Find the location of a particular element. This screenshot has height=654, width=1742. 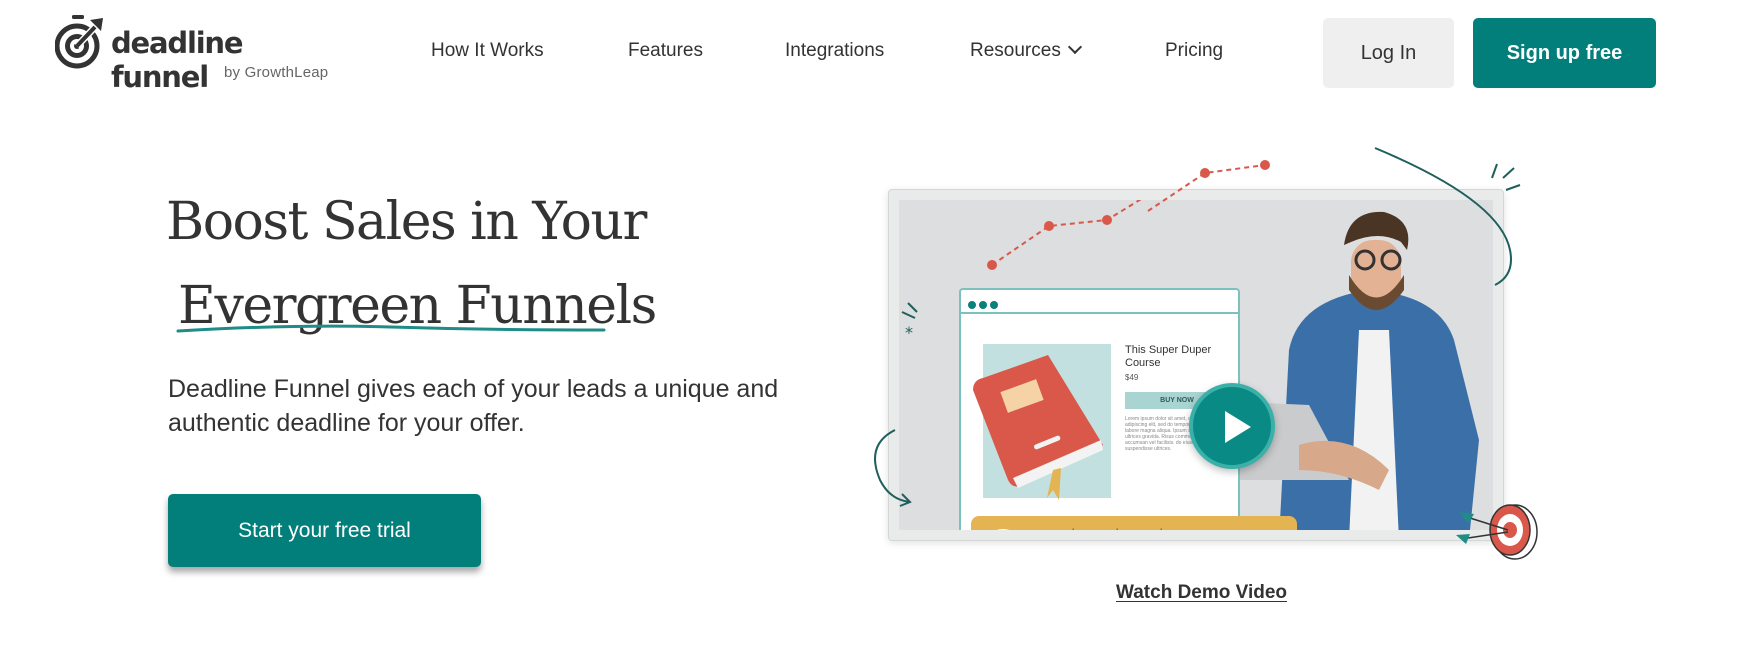

countdown-hours-value: 10 is located at coordinates (1092, 529).